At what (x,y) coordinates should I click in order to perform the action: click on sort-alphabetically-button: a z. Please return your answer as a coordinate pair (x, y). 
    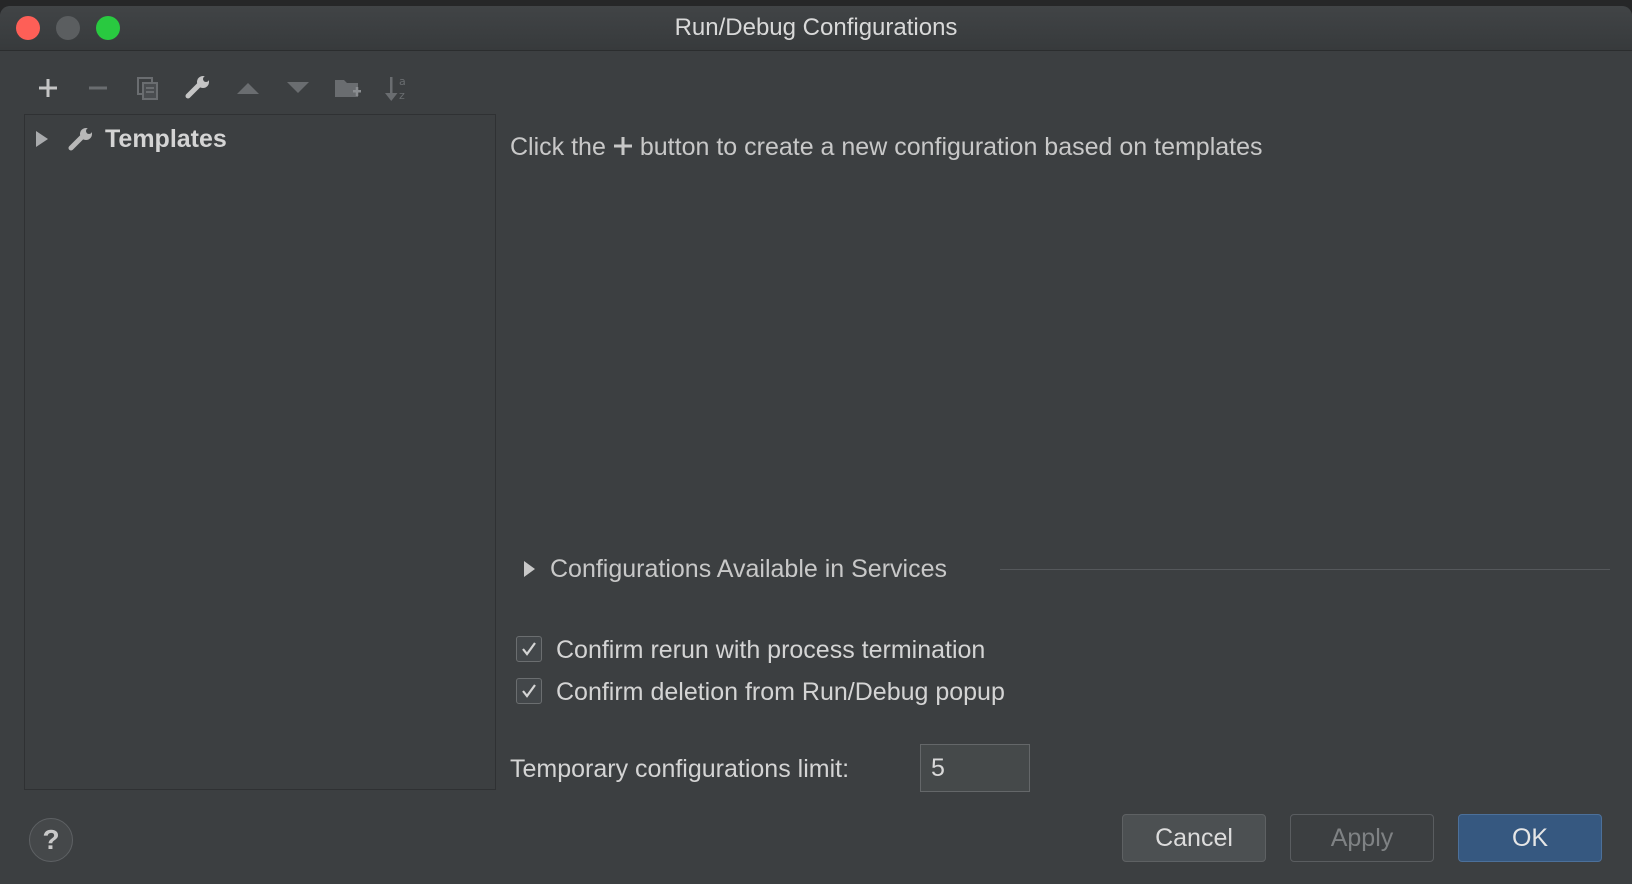
    Looking at the image, I should click on (398, 88).